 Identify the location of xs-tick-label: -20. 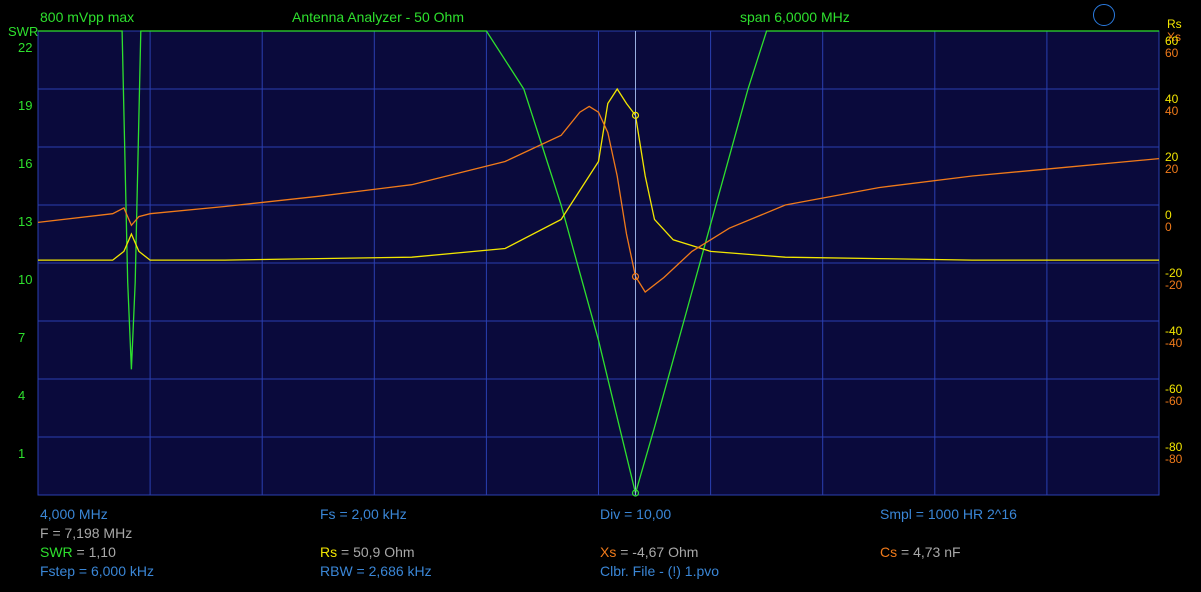
(1174, 285).